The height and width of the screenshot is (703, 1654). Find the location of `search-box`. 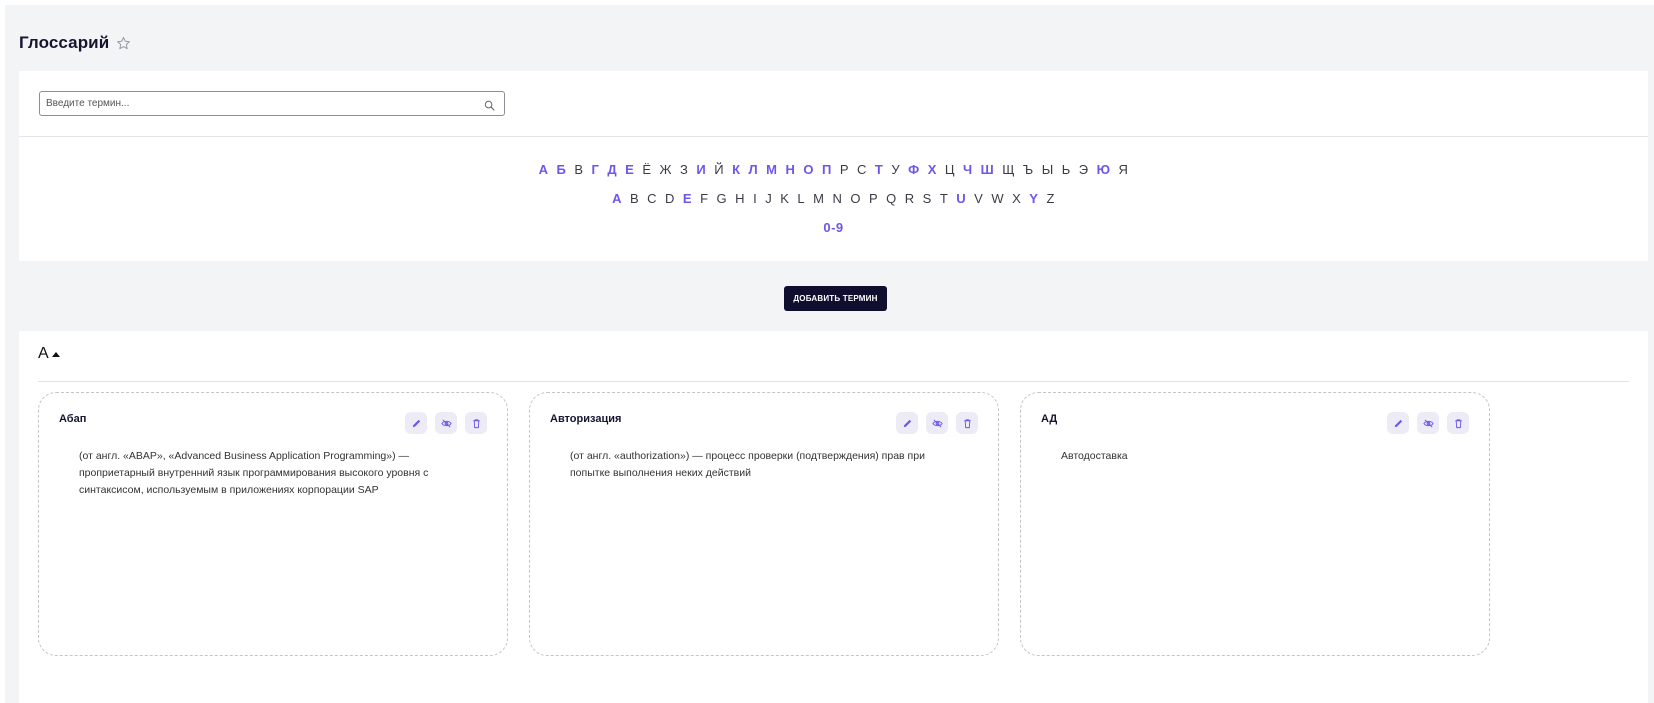

search-box is located at coordinates (272, 103).